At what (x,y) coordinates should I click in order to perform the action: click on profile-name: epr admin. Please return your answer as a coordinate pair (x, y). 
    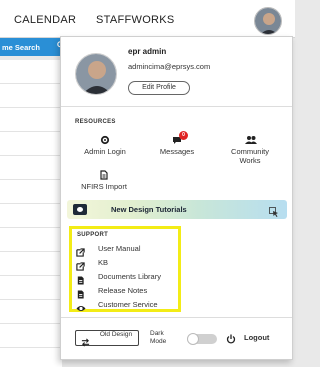
    Looking at the image, I should click on (147, 51).